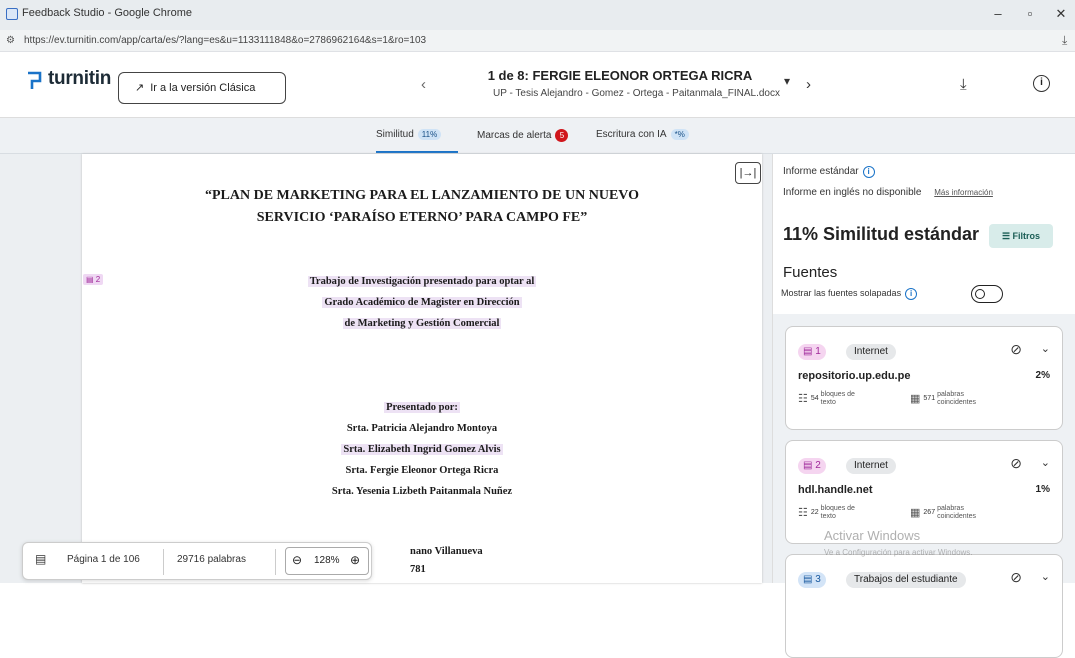 The image size is (1075, 658). I want to click on doc-line: 781, so click(418, 569).